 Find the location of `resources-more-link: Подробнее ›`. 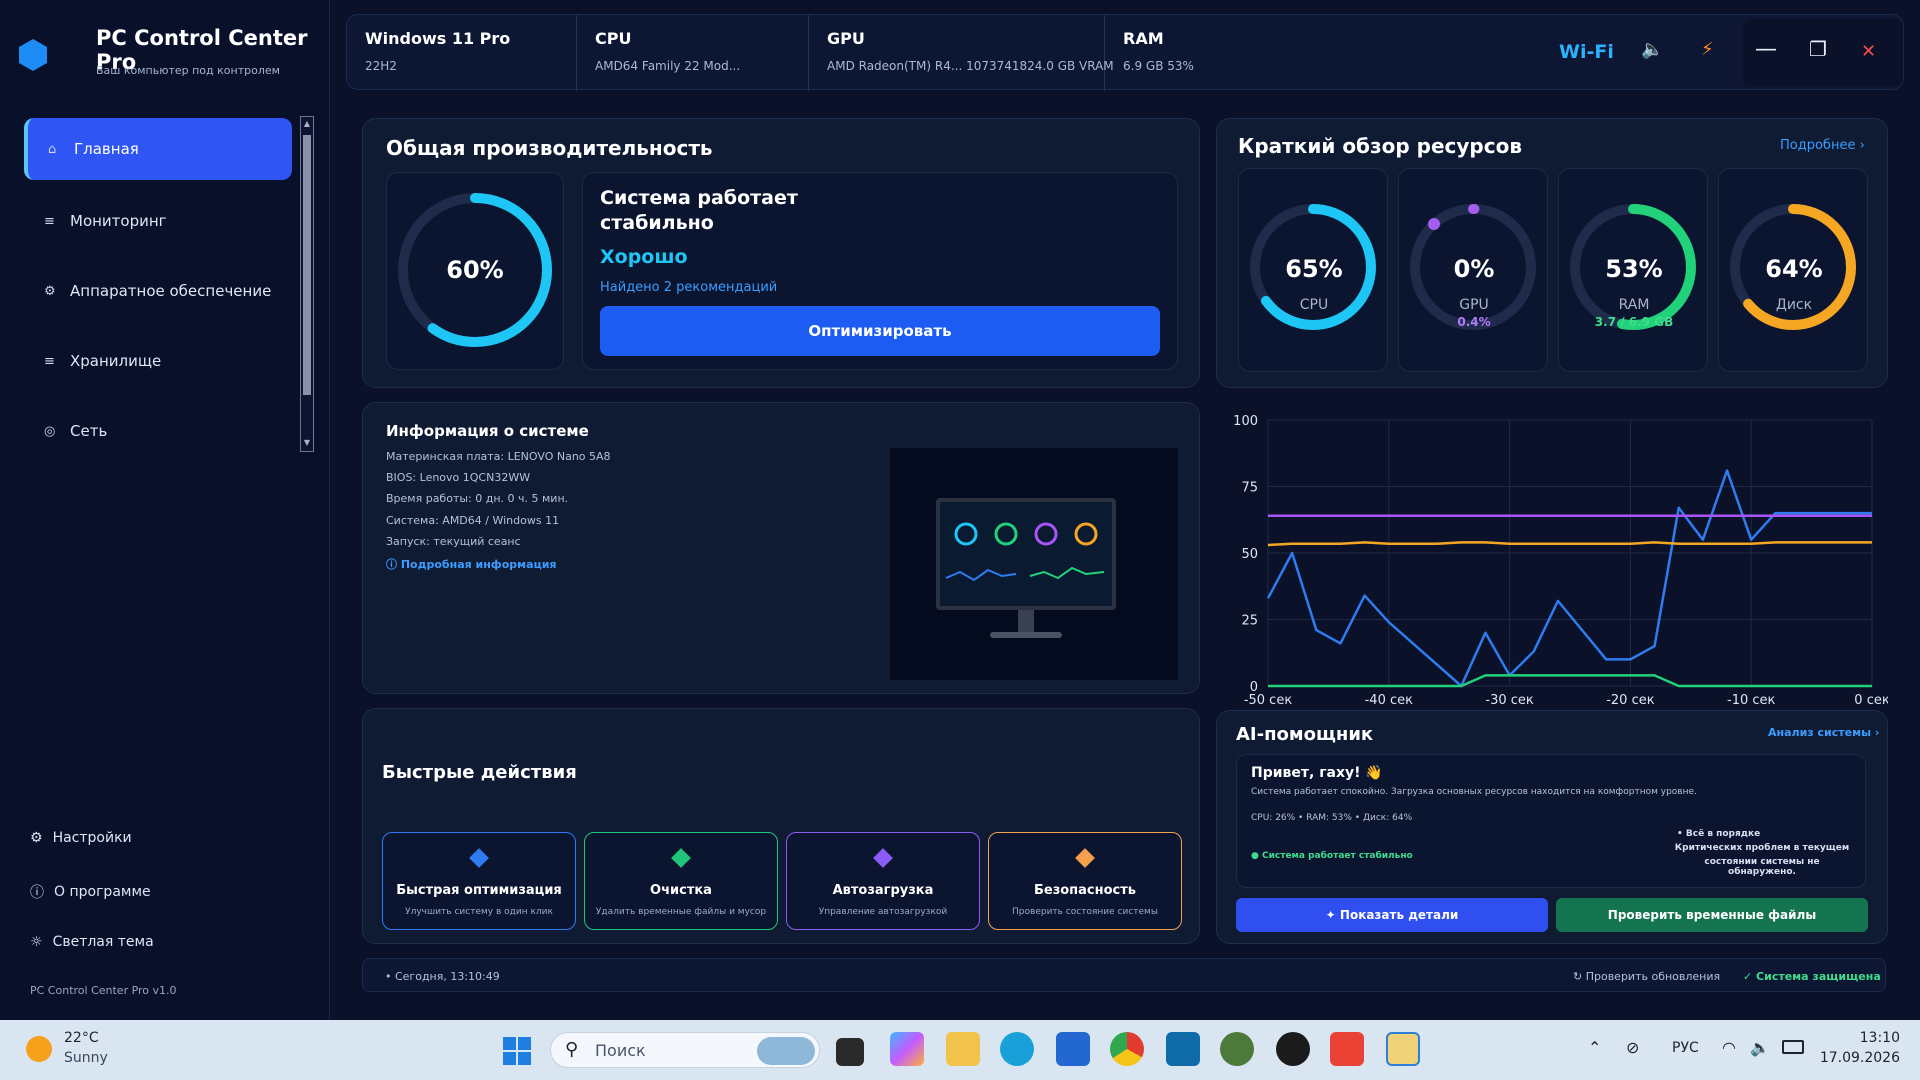

resources-more-link: Подробнее › is located at coordinates (1822, 145).